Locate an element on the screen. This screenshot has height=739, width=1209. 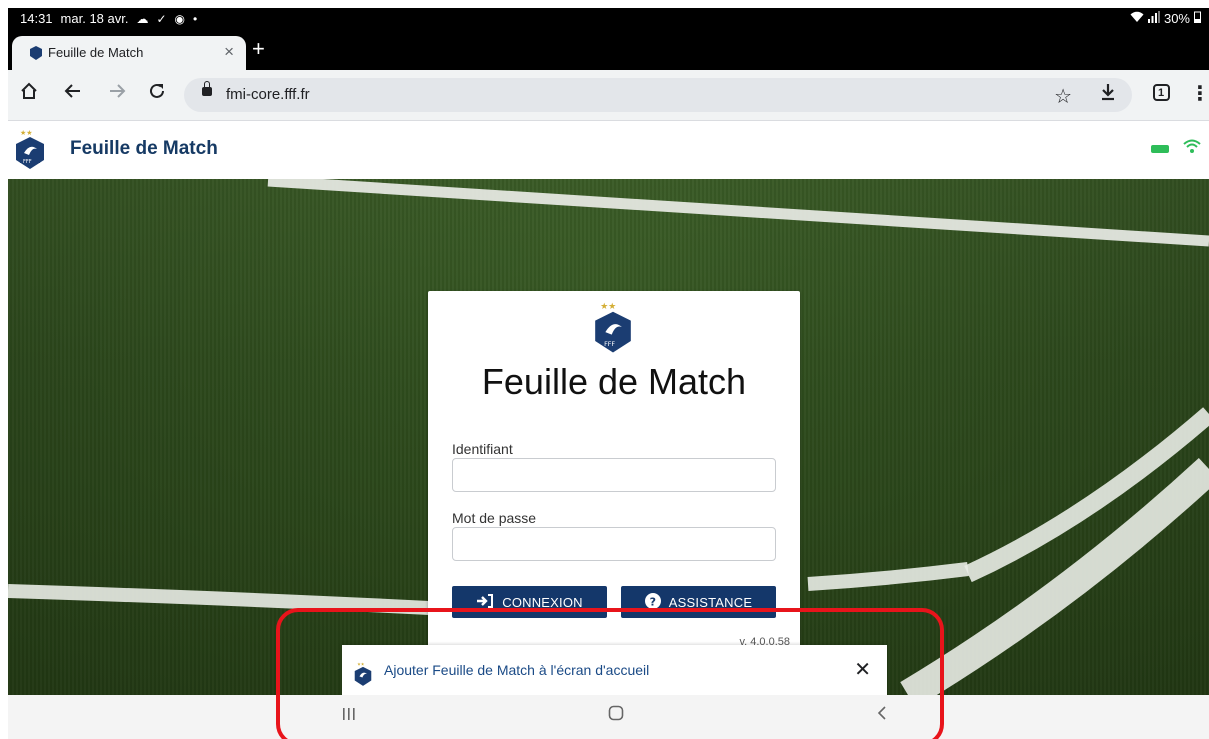
reload-icon is located at coordinates (157, 94).